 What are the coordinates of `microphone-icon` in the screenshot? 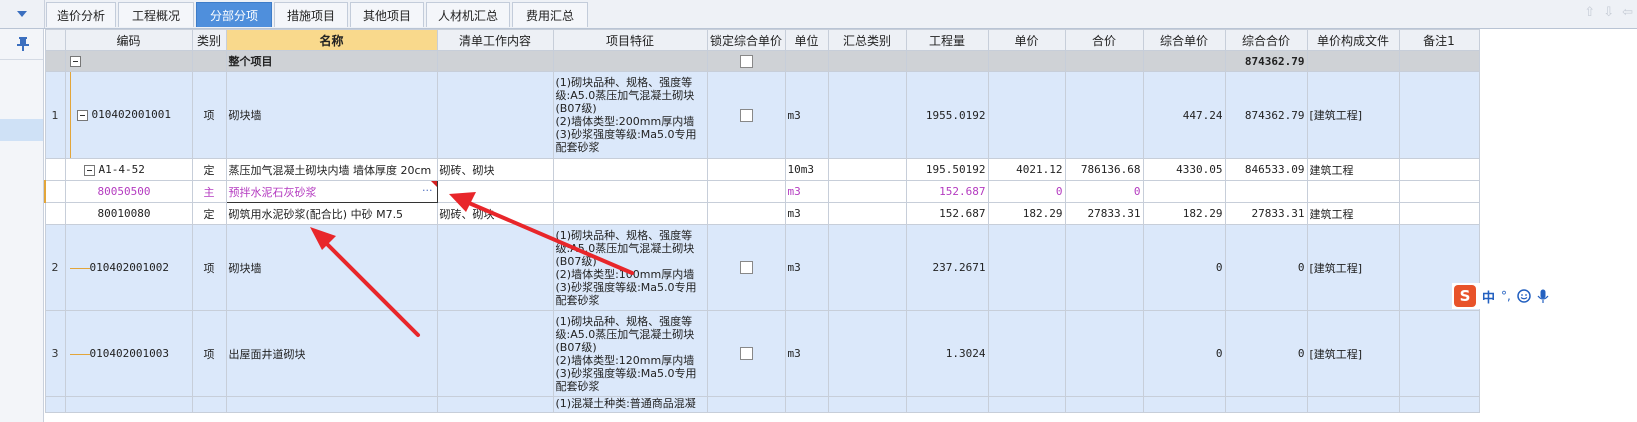 It's located at (1543, 296).